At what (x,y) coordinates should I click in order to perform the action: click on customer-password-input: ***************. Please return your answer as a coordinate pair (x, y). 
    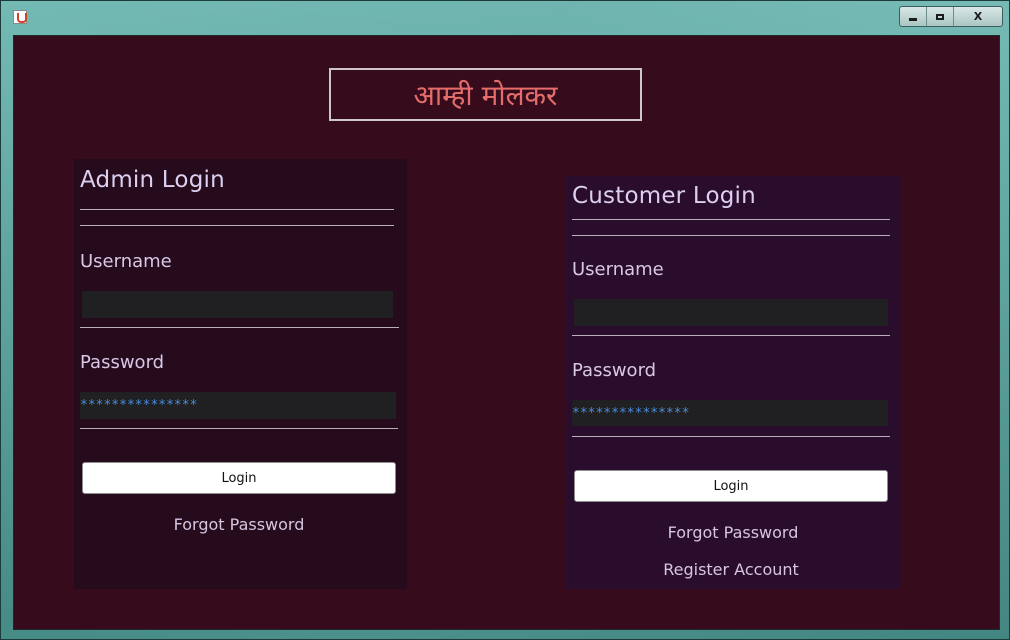
    Looking at the image, I should click on (730, 413).